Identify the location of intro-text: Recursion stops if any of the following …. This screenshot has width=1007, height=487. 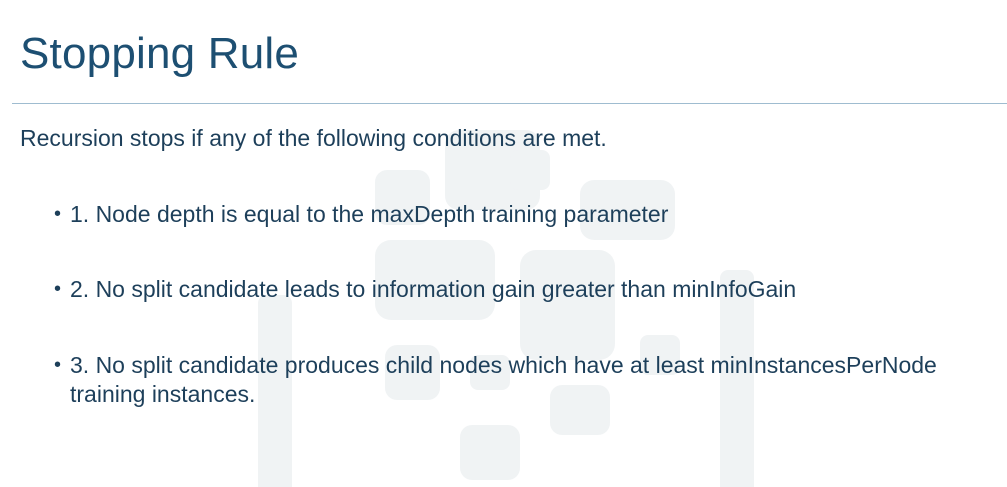
(313, 138).